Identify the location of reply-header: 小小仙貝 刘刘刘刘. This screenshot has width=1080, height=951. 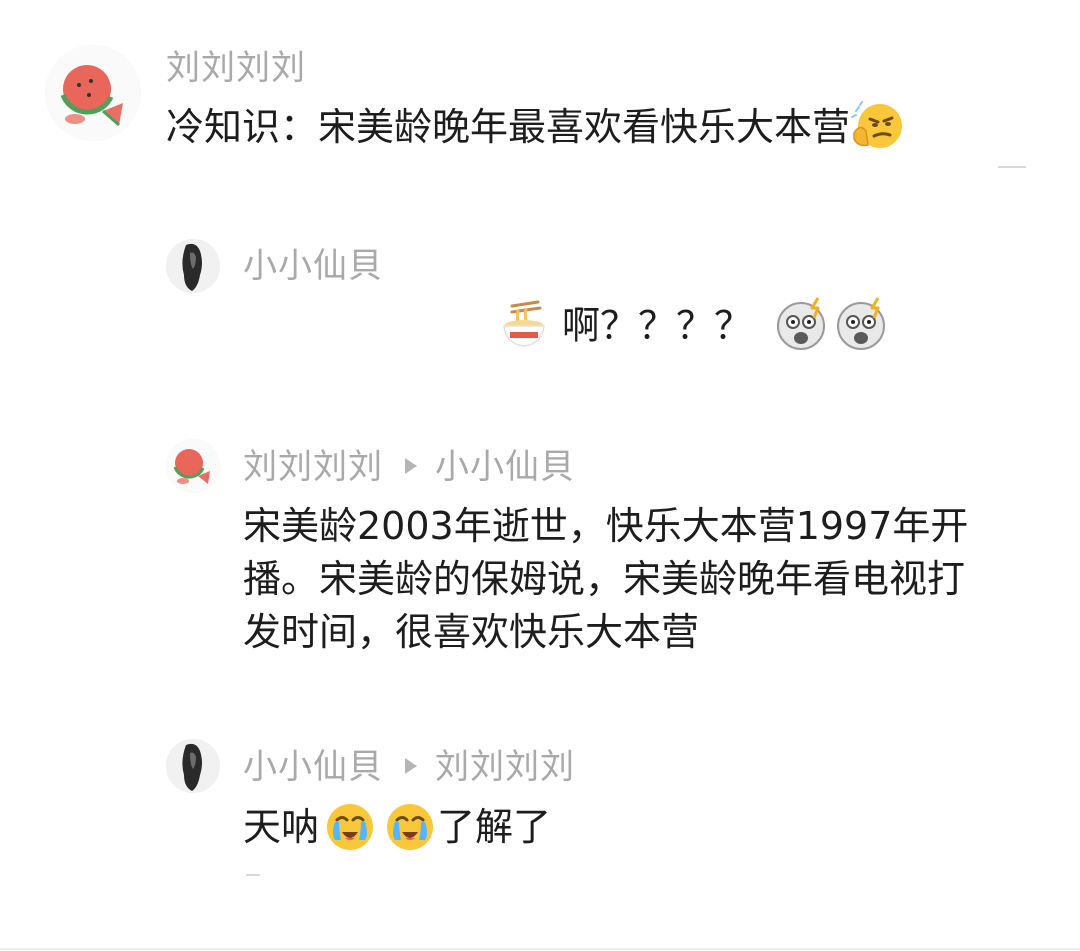
(409, 767).